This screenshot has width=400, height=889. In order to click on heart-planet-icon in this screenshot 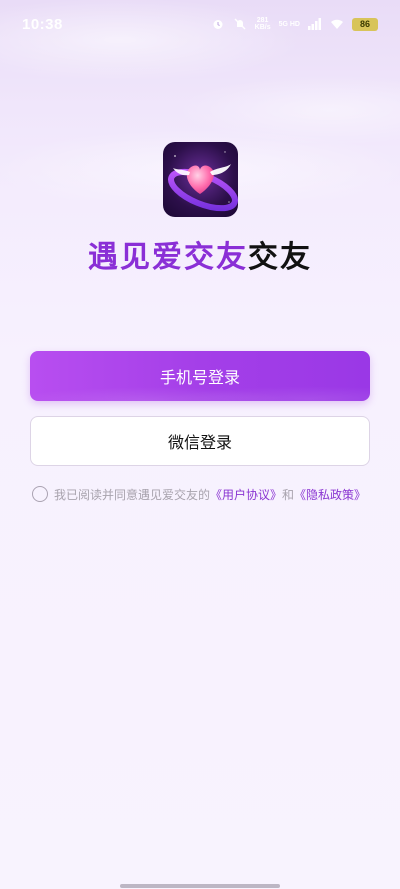, I will do `click(203, 181)`.